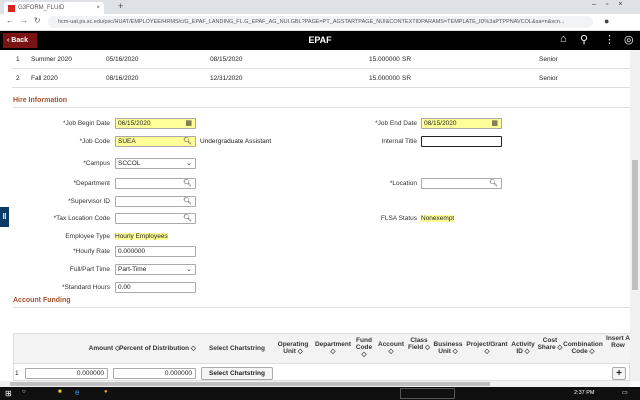 The image size is (640, 400). Describe the element at coordinates (427, 393) in the screenshot. I see `taskbar-apps` at that location.